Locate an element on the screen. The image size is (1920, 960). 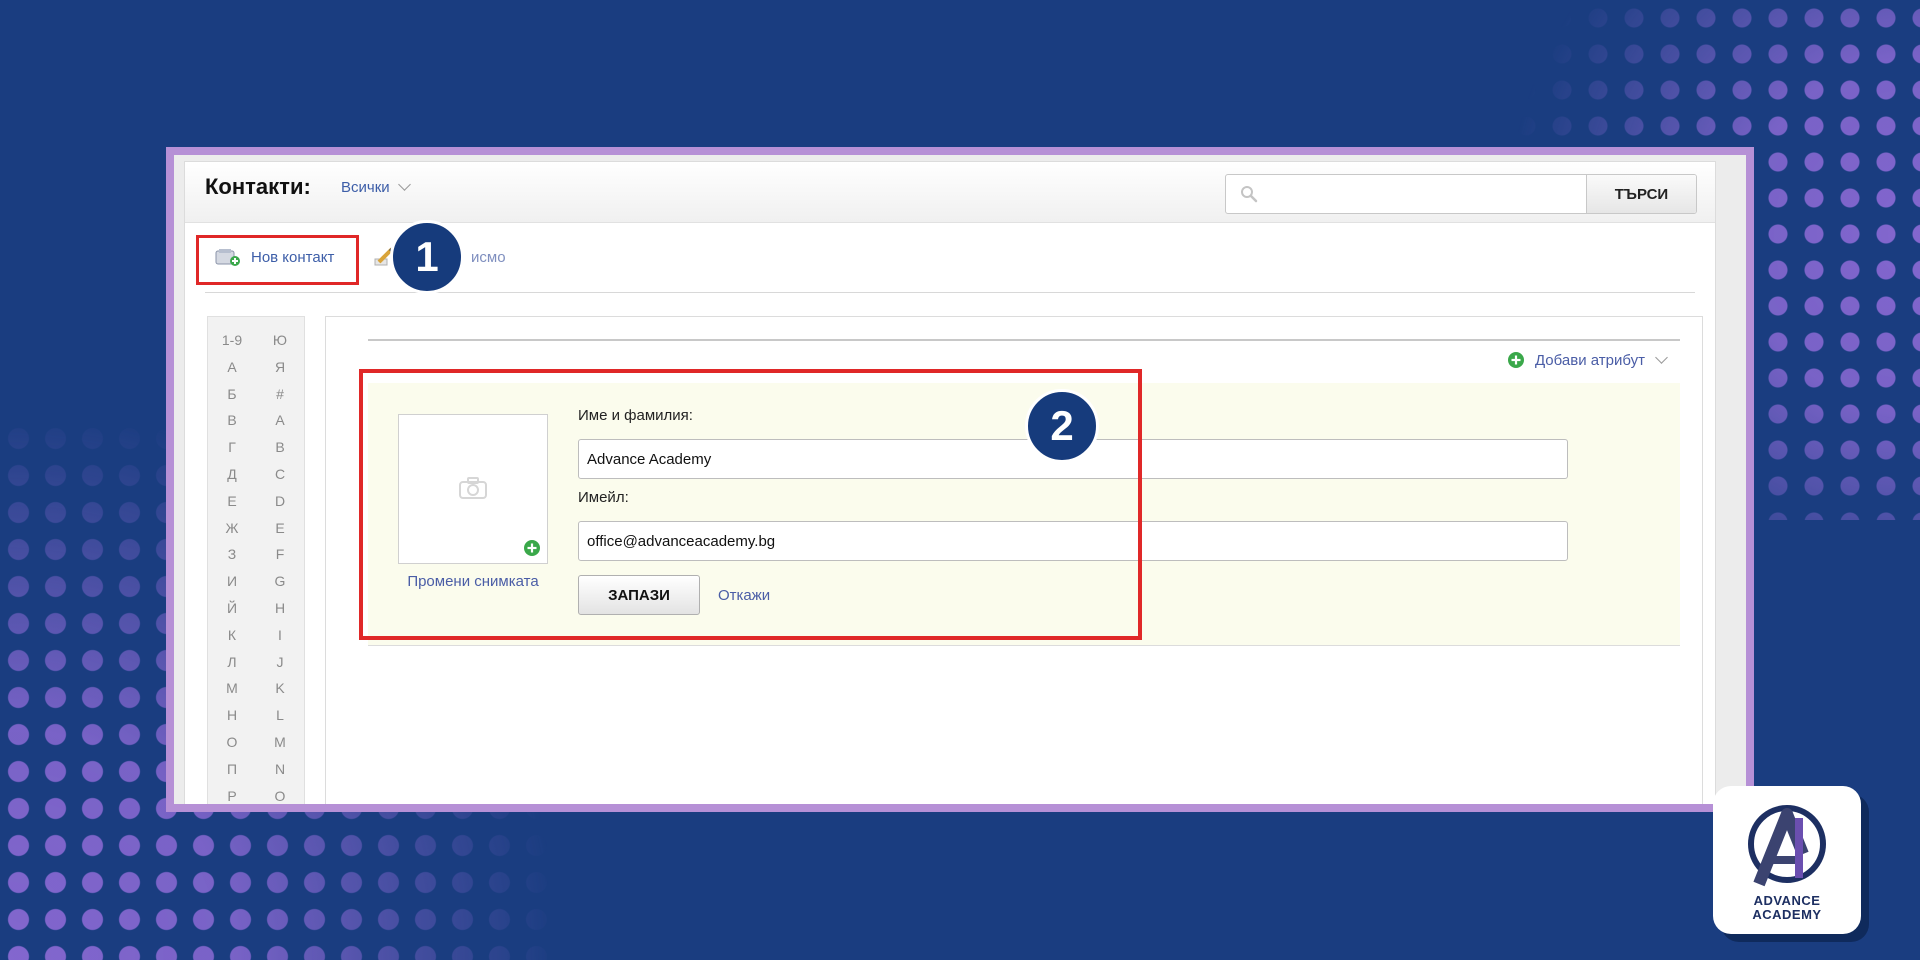
new-contact-label: Нов контакт is located at coordinates (293, 257).